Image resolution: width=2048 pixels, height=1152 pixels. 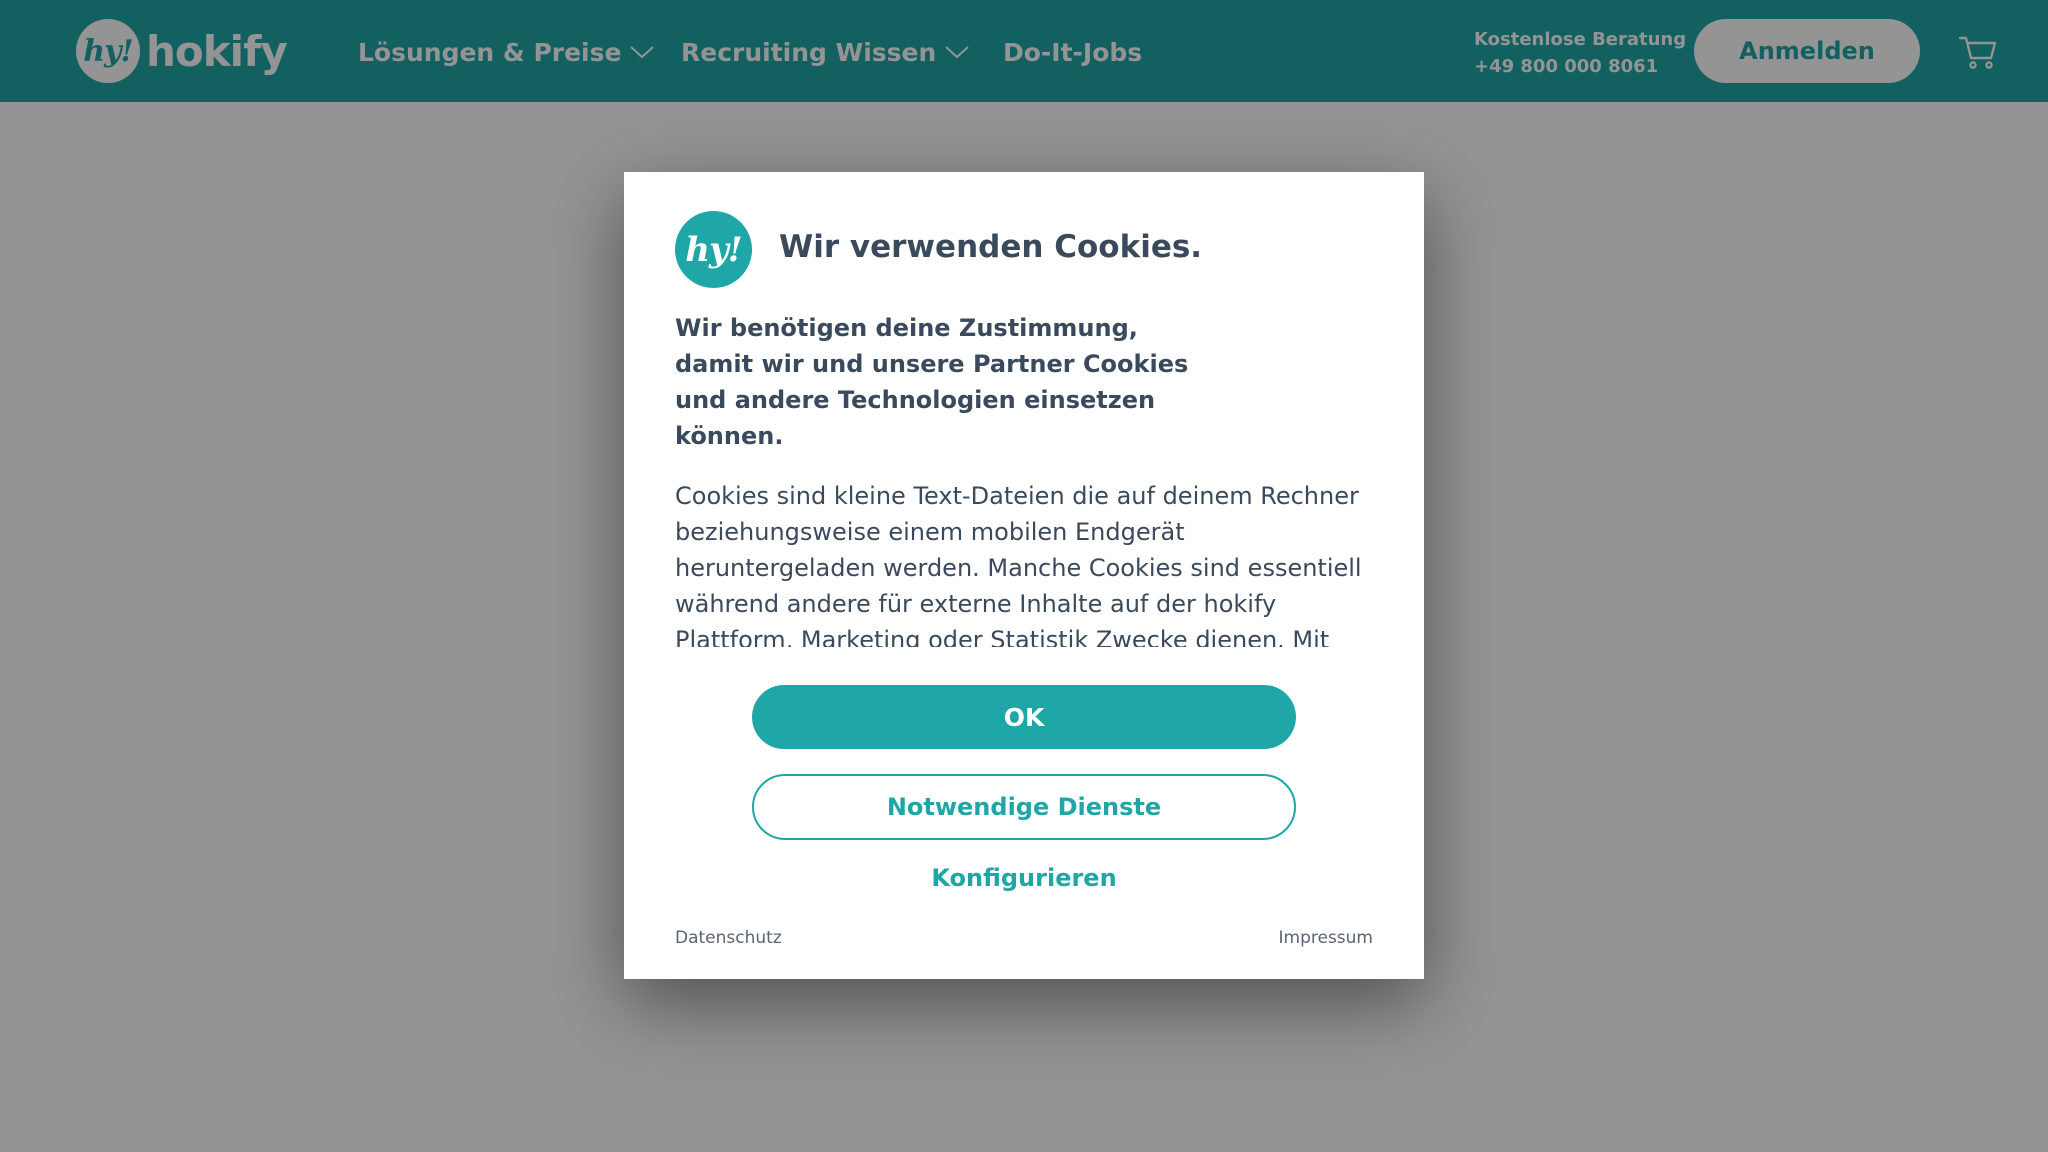 What do you see at coordinates (1024, 807) in the screenshot?
I see `necessary-services-button: Notwendige Dienste` at bounding box center [1024, 807].